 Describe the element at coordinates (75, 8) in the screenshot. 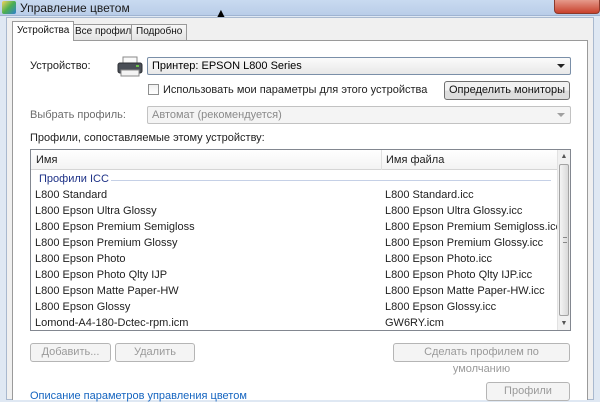

I see `window-title: Управление цветом` at that location.